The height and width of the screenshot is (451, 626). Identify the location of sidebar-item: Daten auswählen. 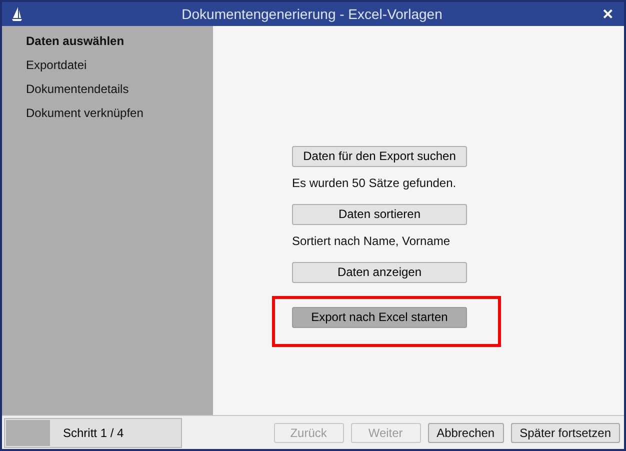
(119, 41).